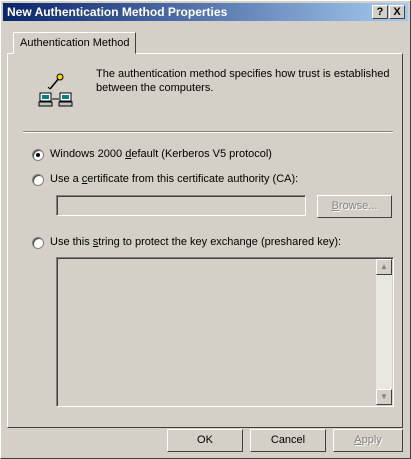 The image size is (411, 459). What do you see at coordinates (288, 440) in the screenshot?
I see `cancel-button: Cancel` at bounding box center [288, 440].